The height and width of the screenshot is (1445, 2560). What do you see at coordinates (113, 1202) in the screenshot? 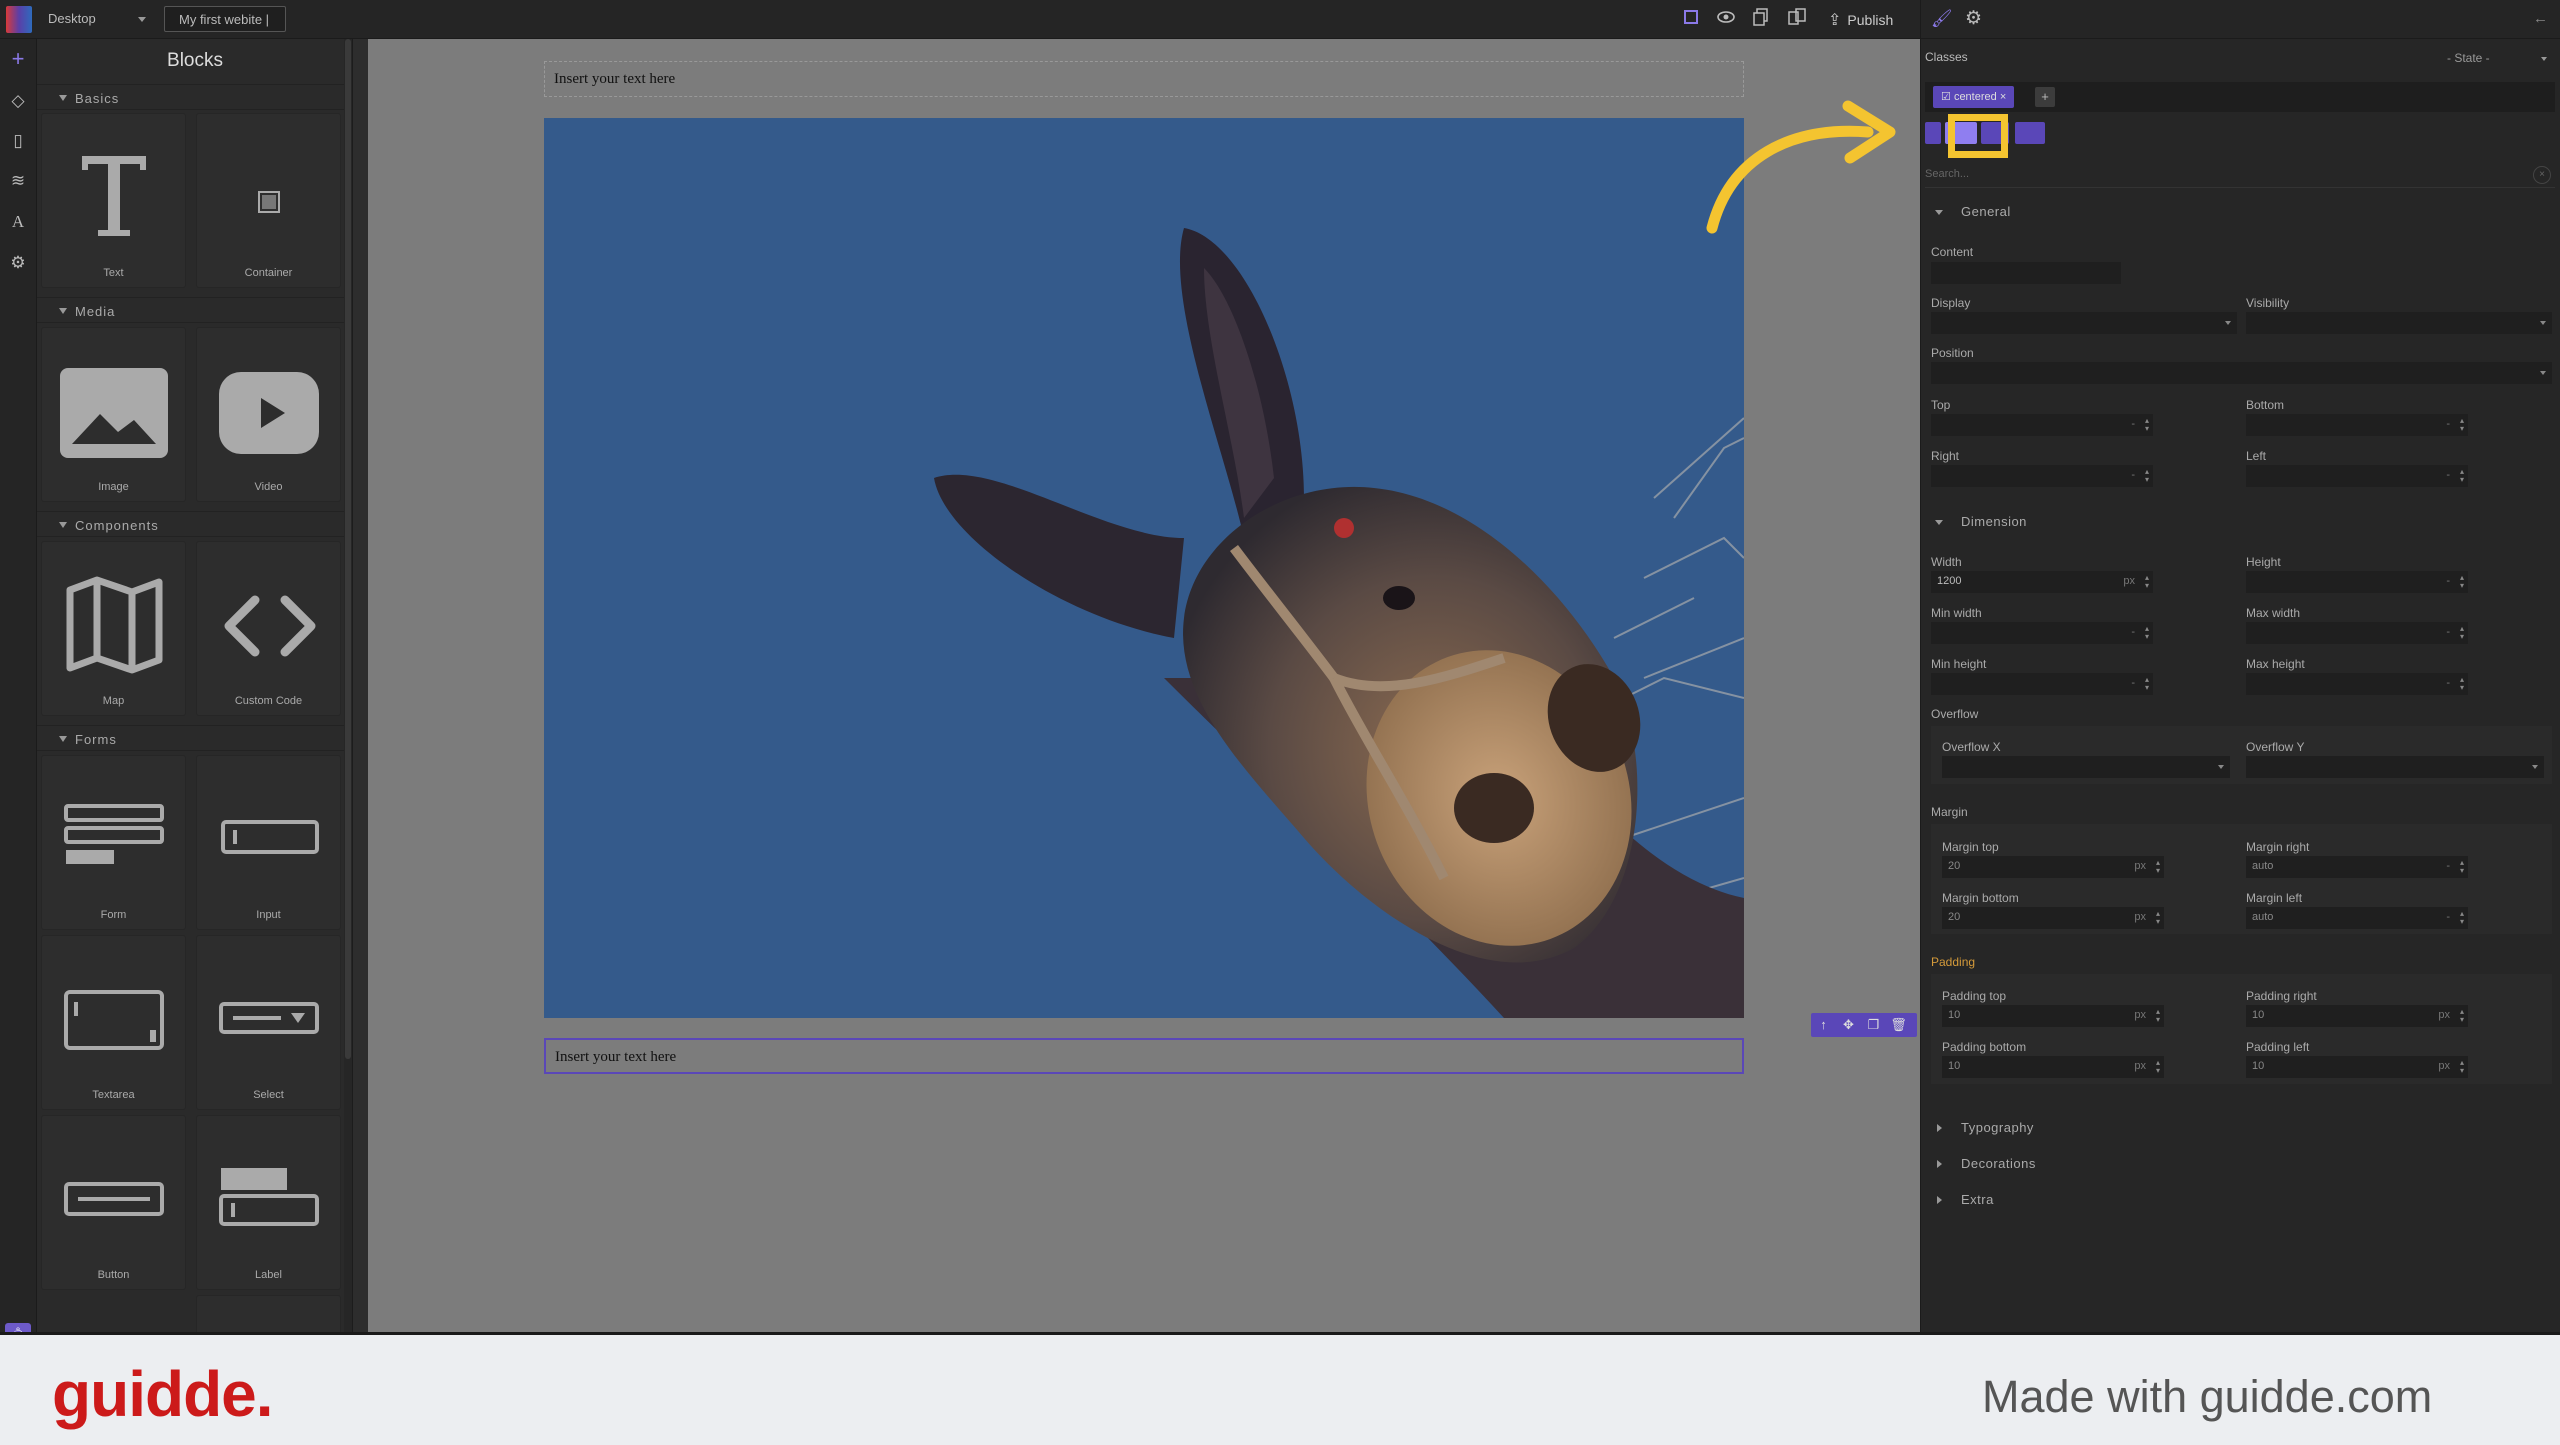
I see `block-button: Button` at bounding box center [113, 1202].